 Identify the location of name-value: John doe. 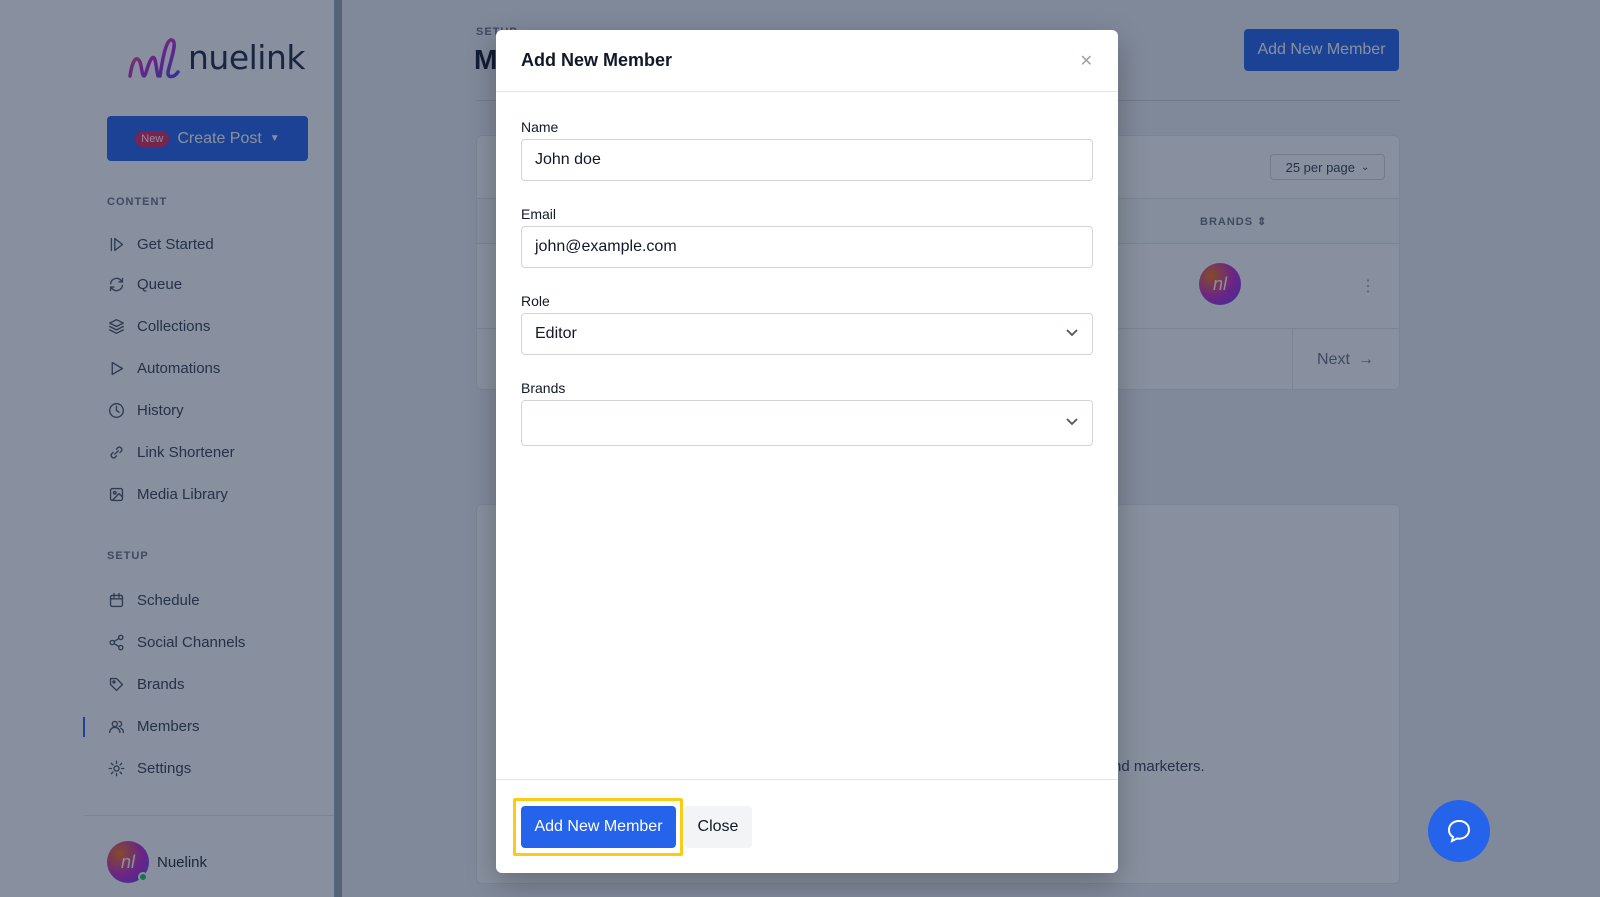
(568, 159).